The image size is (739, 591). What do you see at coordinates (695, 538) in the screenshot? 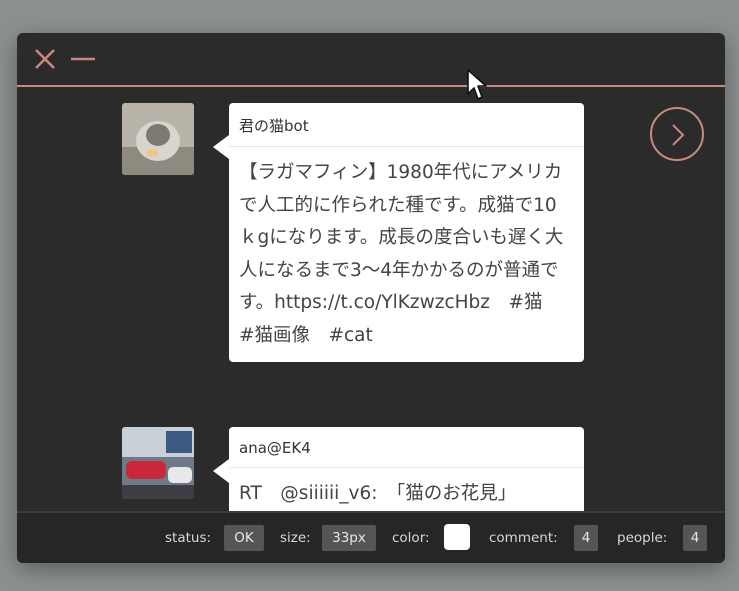
I see `people-count: 4` at bounding box center [695, 538].